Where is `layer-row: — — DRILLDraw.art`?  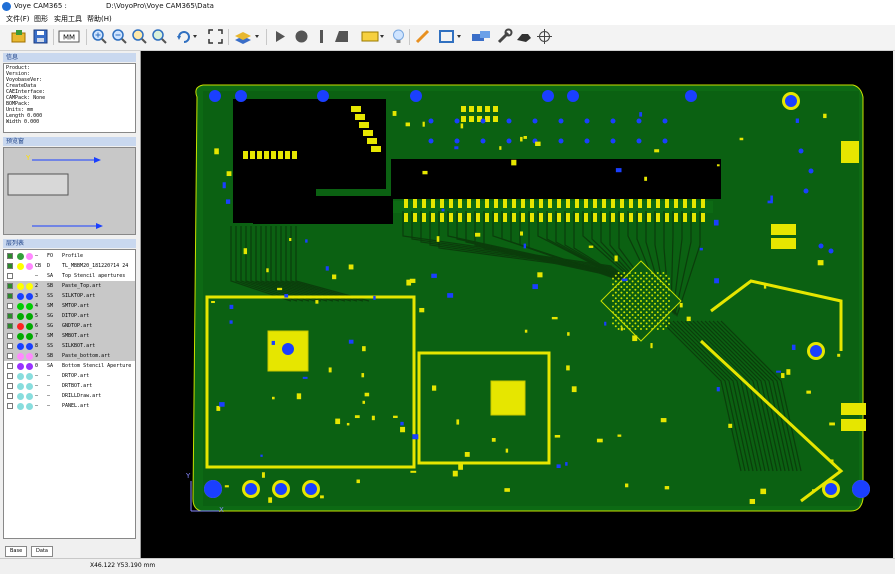 layer-row: — — DRILLDraw.art is located at coordinates (69, 396).